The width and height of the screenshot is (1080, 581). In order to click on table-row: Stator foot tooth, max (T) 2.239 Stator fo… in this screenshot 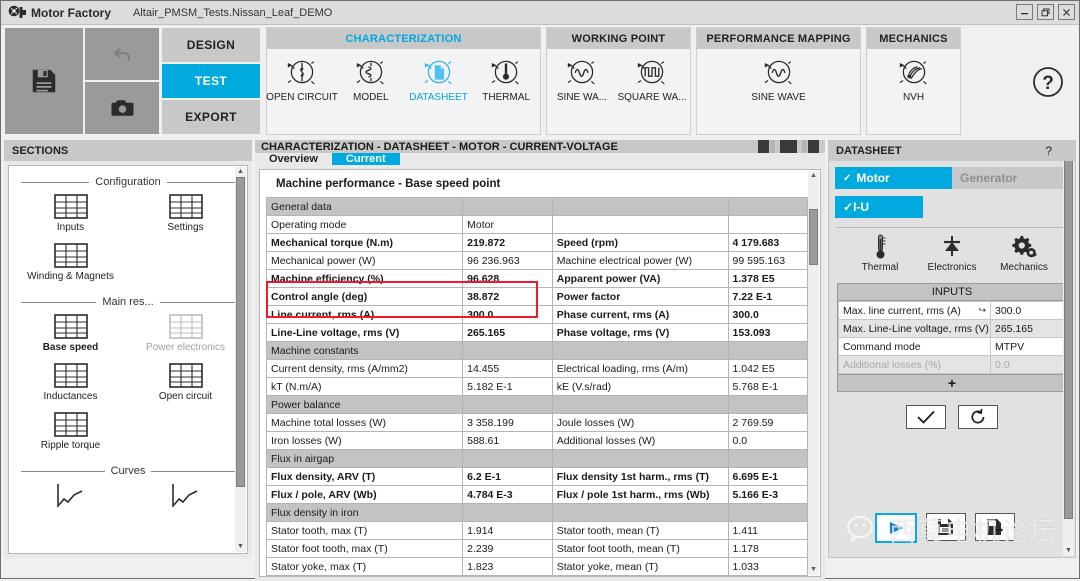, I will do `click(537, 548)`.